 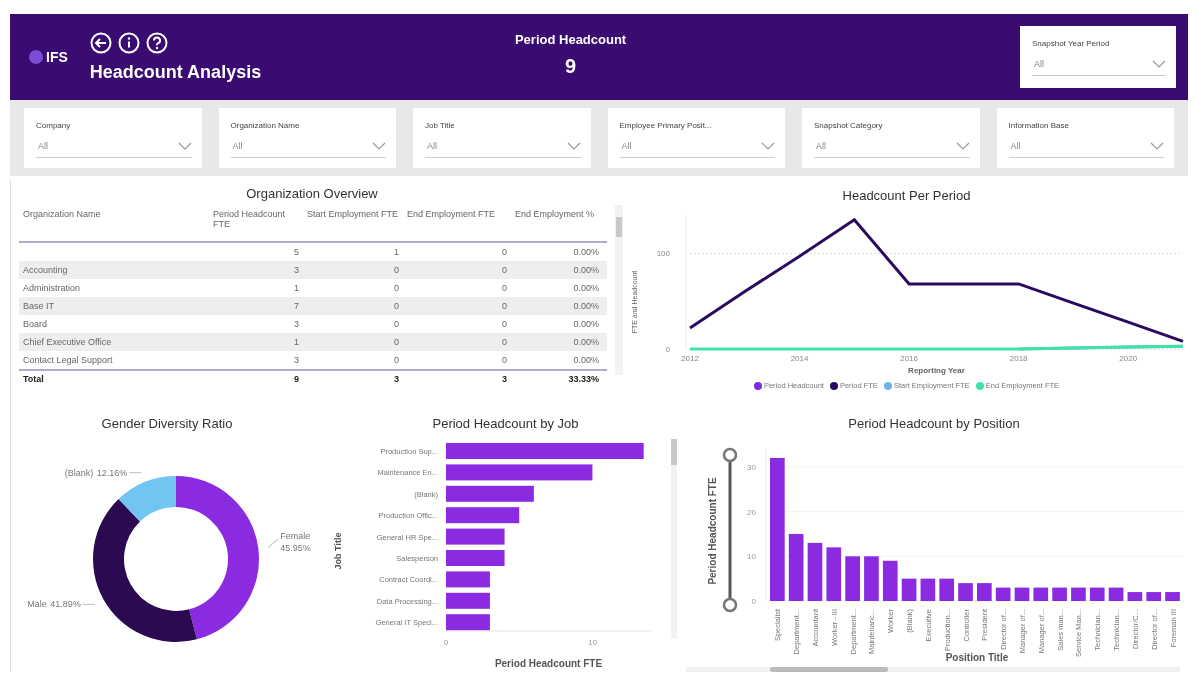 What do you see at coordinates (265, 125) in the screenshot?
I see `slicer-label: Organization Name` at bounding box center [265, 125].